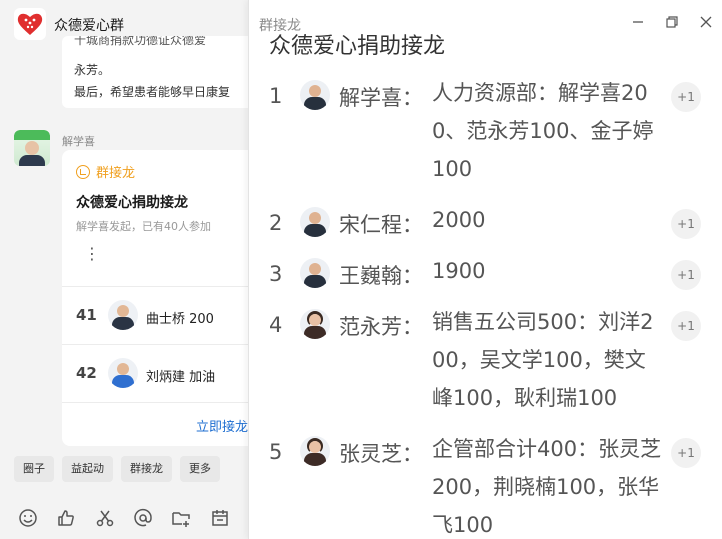  I want to click on group-title: 众德爱心群, so click(89, 26).